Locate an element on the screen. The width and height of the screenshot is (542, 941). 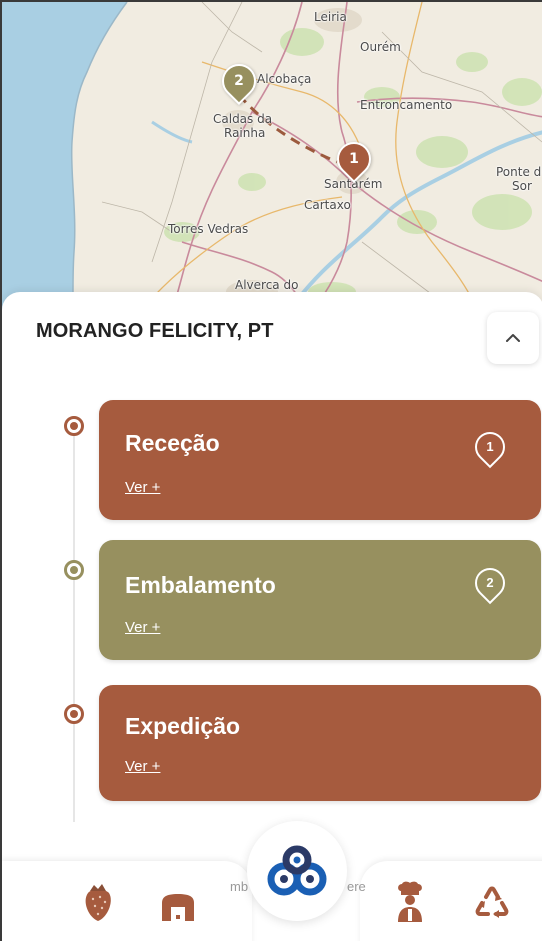
logo-icon is located at coordinates (297, 870).